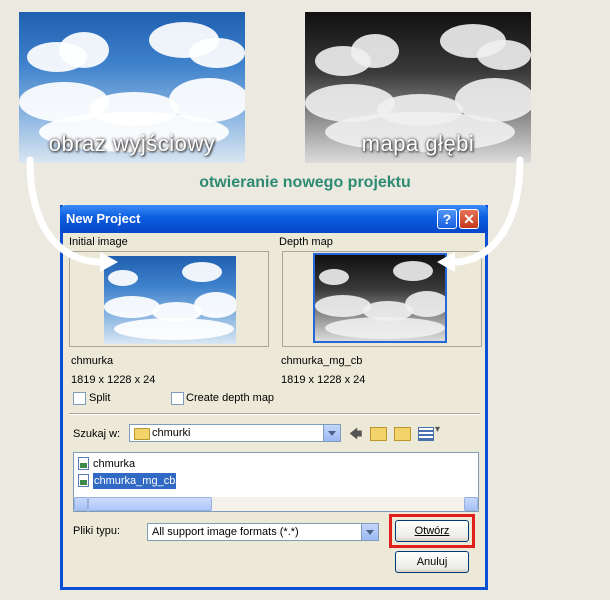 The image size is (610, 600). Describe the element at coordinates (65, 211) in the screenshot. I see `left-curved-arrow` at that location.